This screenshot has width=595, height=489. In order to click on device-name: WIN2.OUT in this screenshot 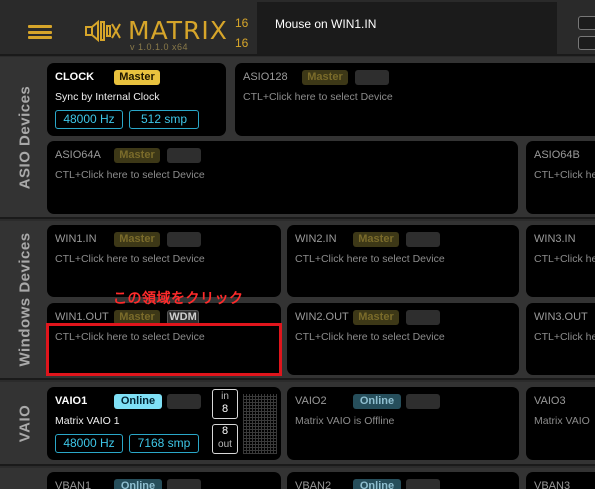, I will do `click(322, 317)`.